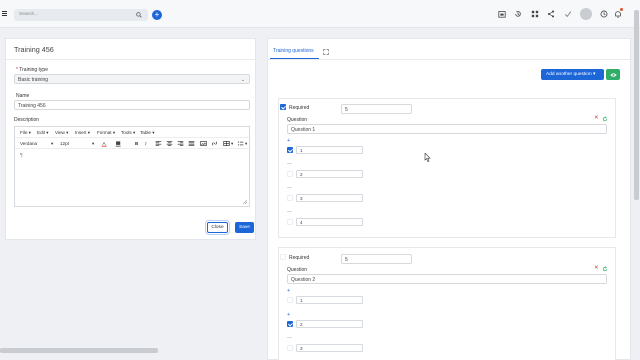 The height and width of the screenshot is (360, 640). I want to click on highlight-icon, so click(118, 143).